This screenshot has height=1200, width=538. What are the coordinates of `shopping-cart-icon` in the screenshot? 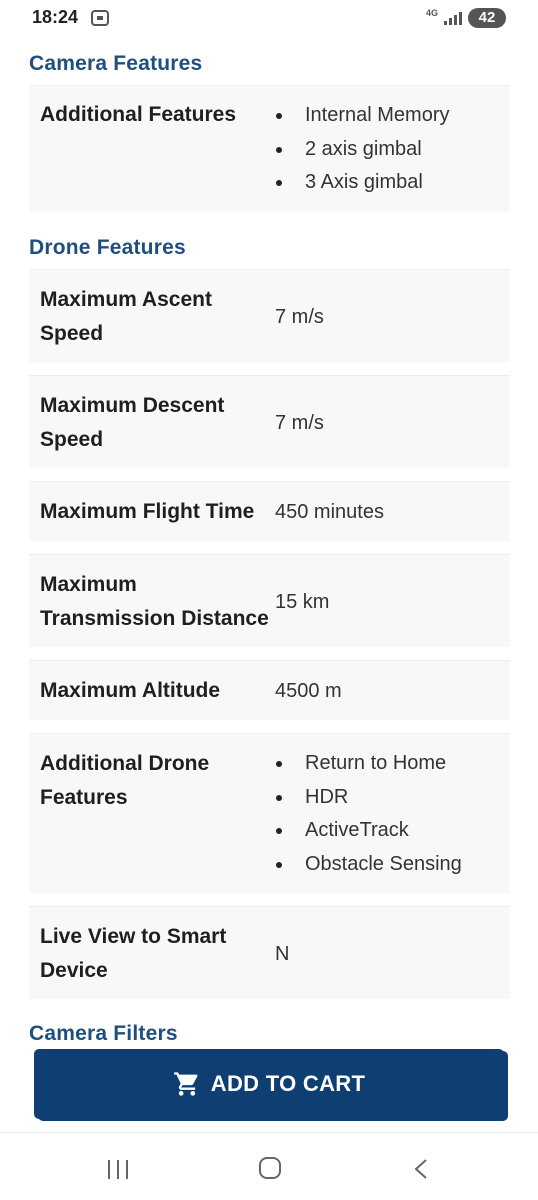 It's located at (185, 1084).